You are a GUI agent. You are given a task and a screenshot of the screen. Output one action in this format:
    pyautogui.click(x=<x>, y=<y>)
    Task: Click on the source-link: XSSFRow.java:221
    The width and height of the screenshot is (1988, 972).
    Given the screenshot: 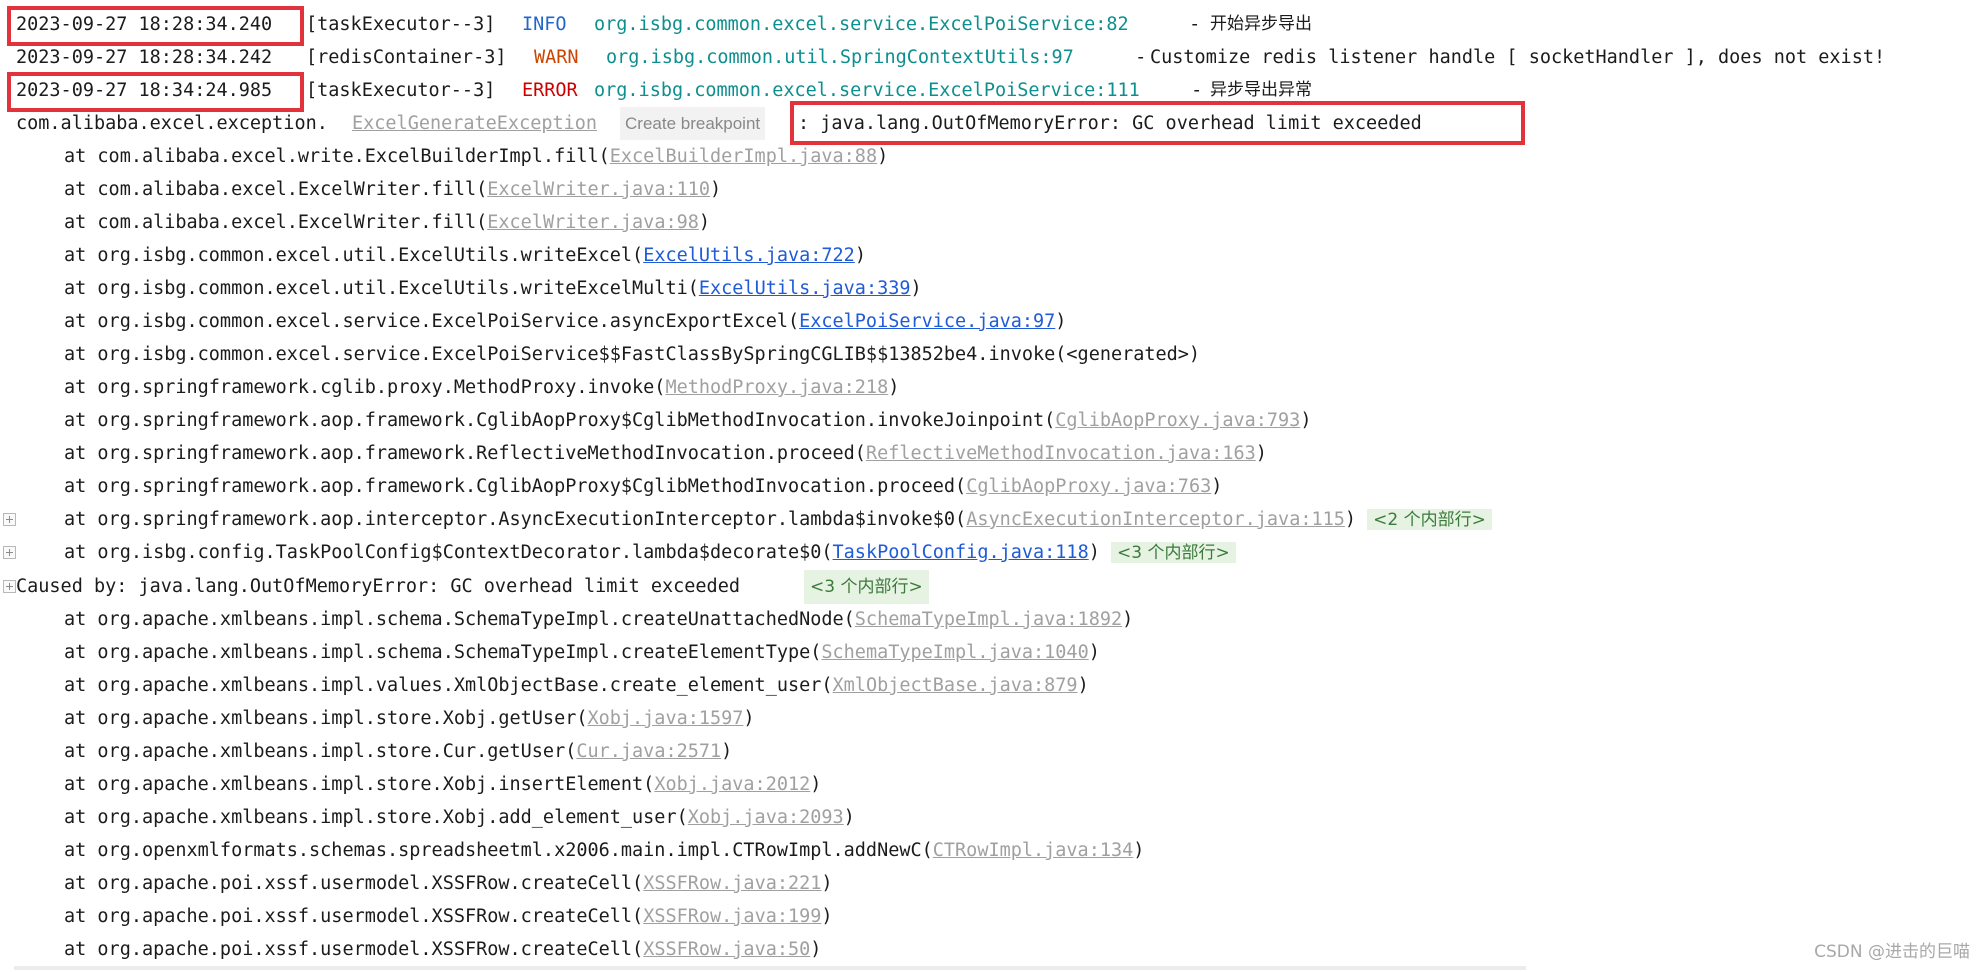 What is the action you would take?
    pyautogui.click(x=732, y=883)
    